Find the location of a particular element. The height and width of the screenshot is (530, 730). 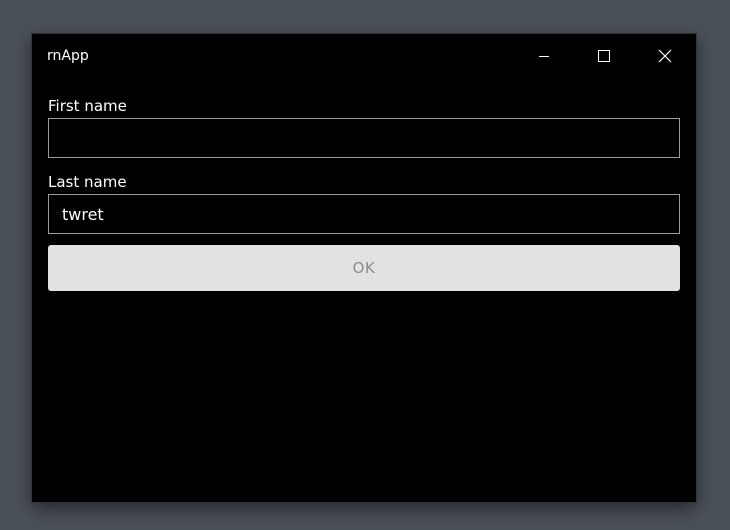

last-name-input is located at coordinates (364, 214).